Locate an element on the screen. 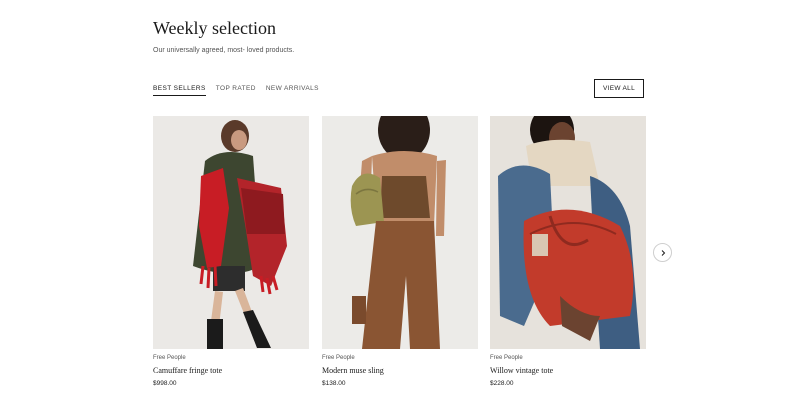  product-card: Free People Willow vintage tote $228.00 is located at coordinates (568, 251).